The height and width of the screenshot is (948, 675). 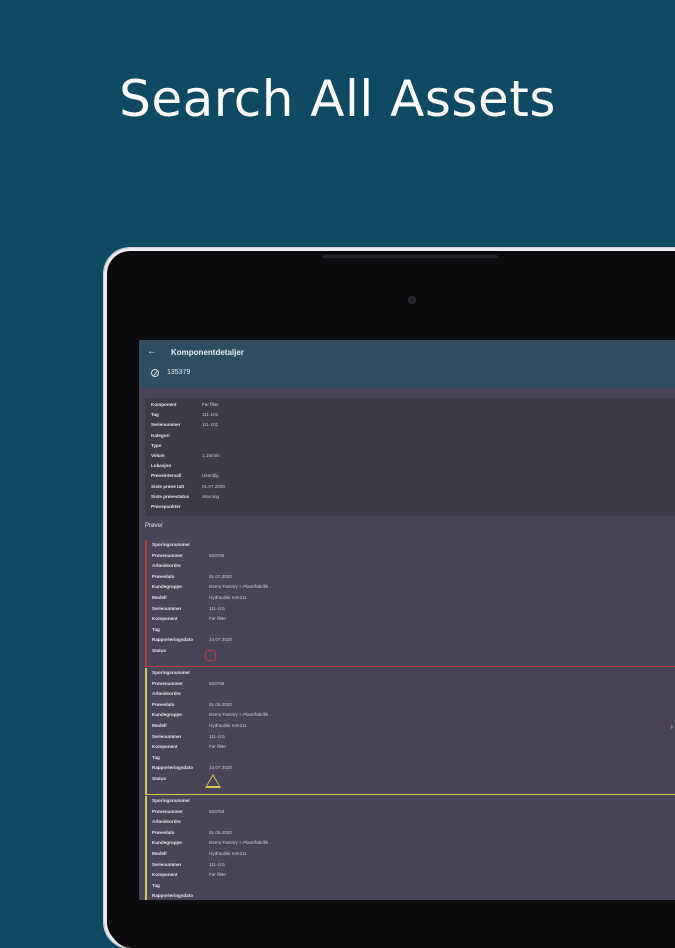 What do you see at coordinates (213, 781) in the screenshot?
I see `warning-icon` at bounding box center [213, 781].